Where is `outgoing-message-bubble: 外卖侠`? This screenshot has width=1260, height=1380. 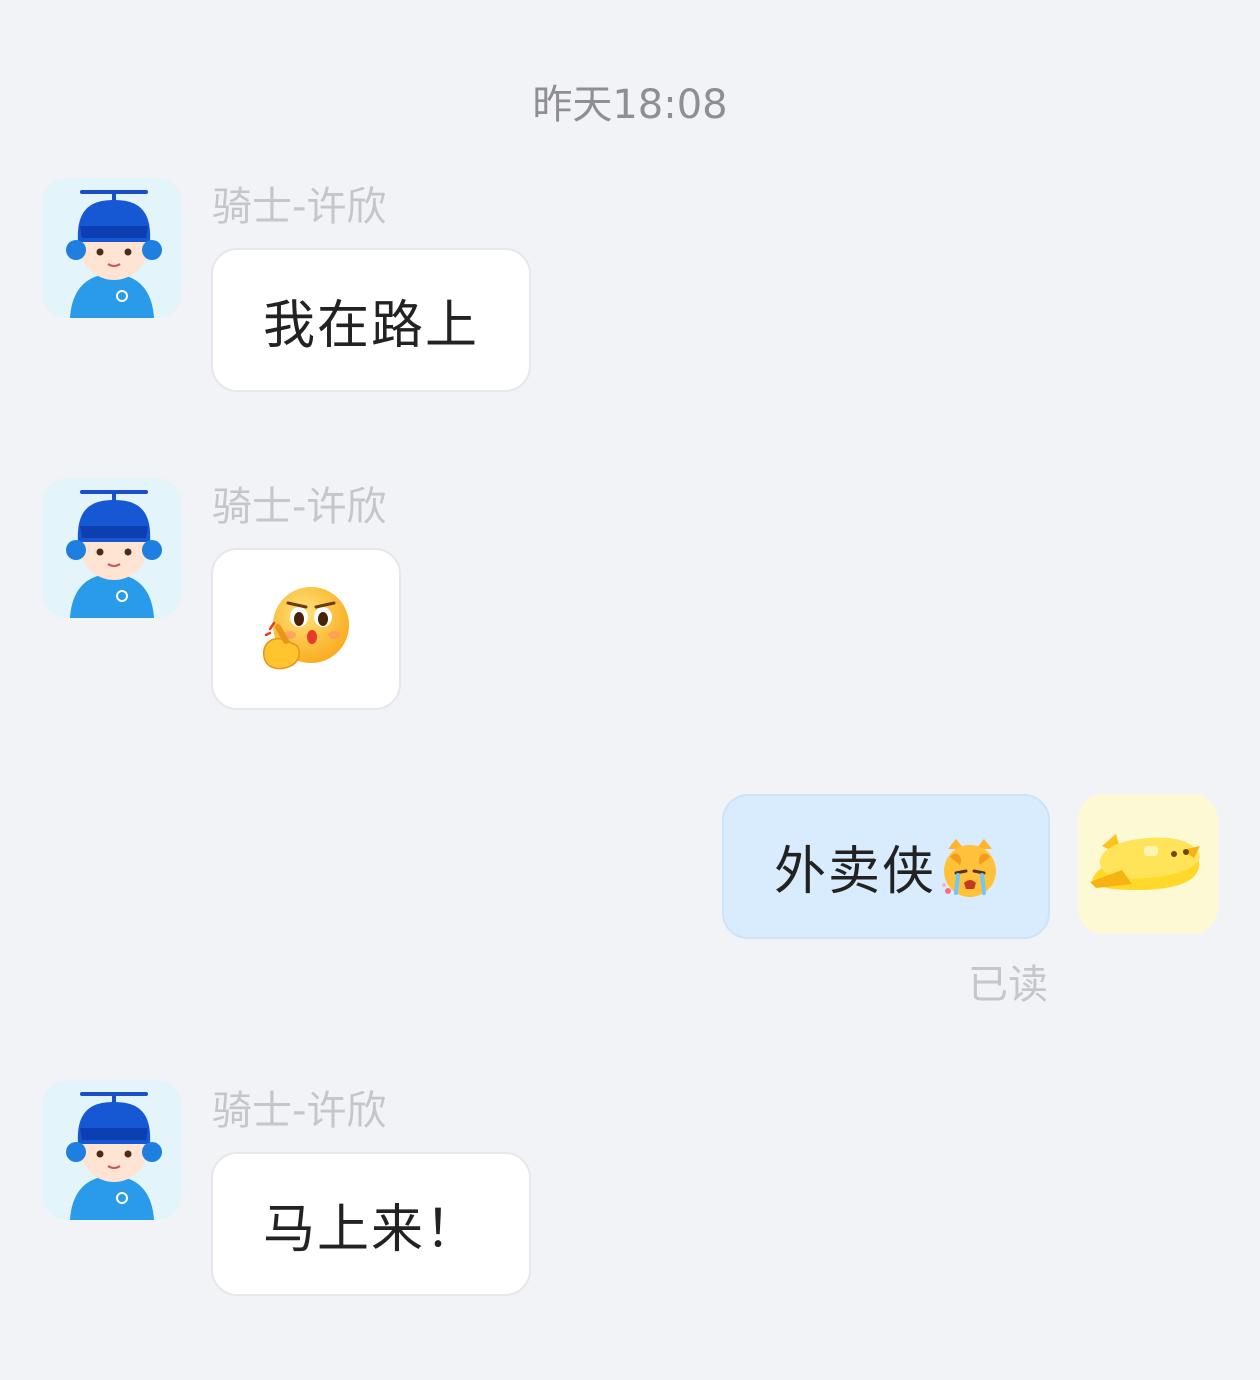 outgoing-message-bubble: 外卖侠 is located at coordinates (886, 866).